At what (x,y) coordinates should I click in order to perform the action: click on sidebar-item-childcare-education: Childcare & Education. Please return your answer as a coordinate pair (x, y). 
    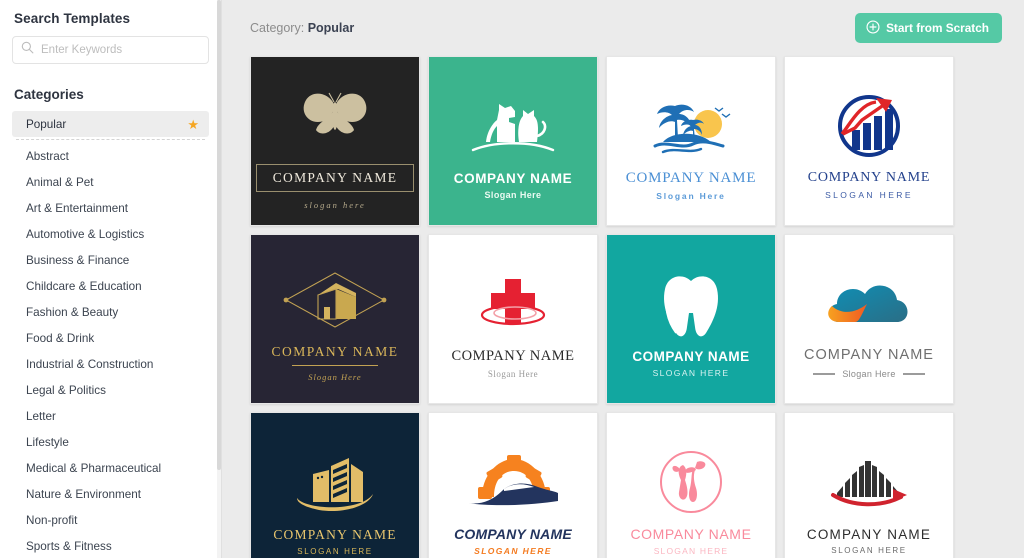
    Looking at the image, I should click on (110, 286).